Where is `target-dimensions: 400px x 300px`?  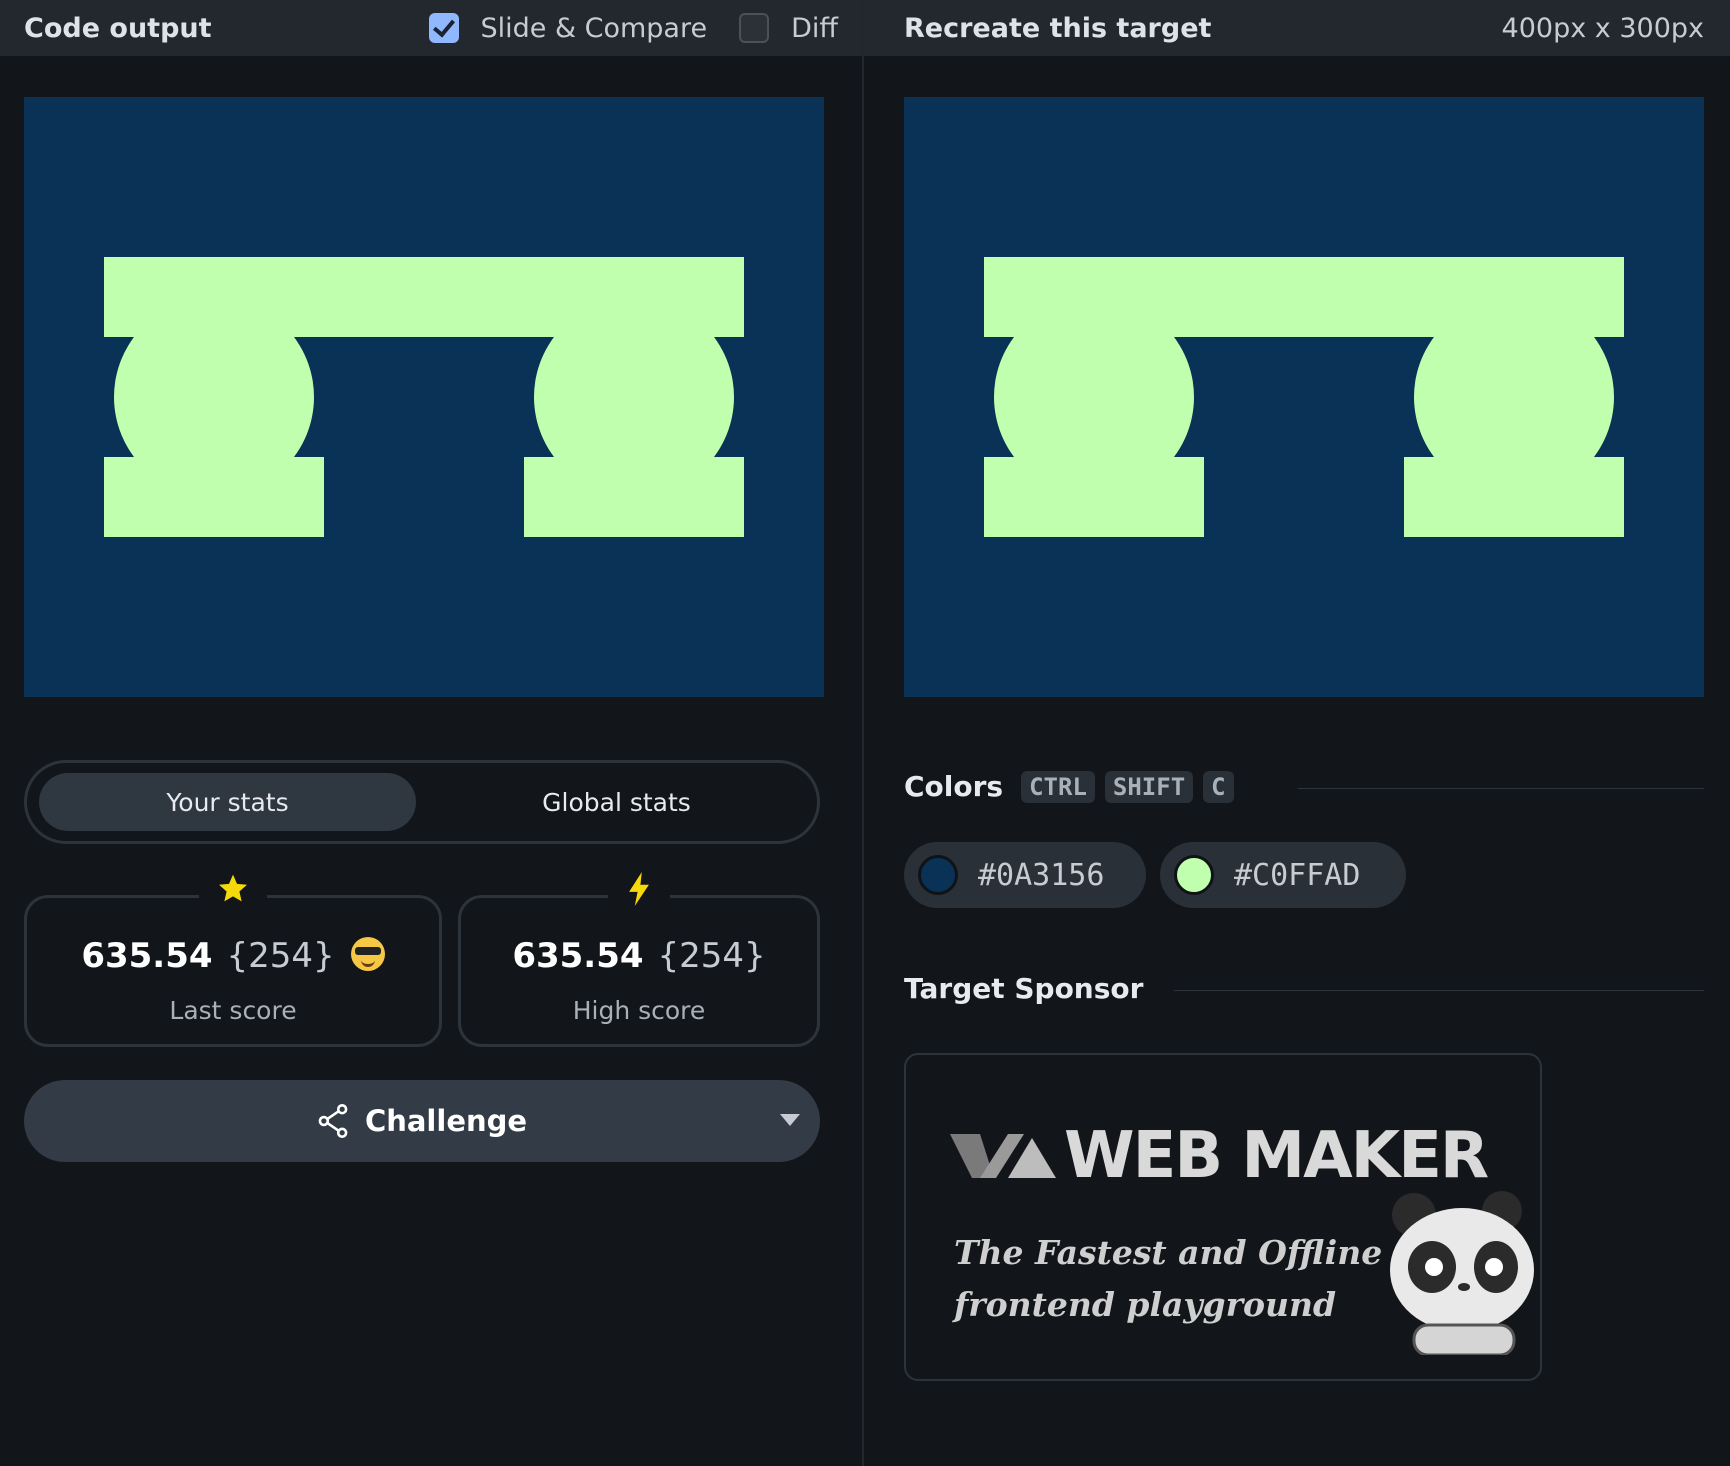 target-dimensions: 400px x 300px is located at coordinates (1602, 28).